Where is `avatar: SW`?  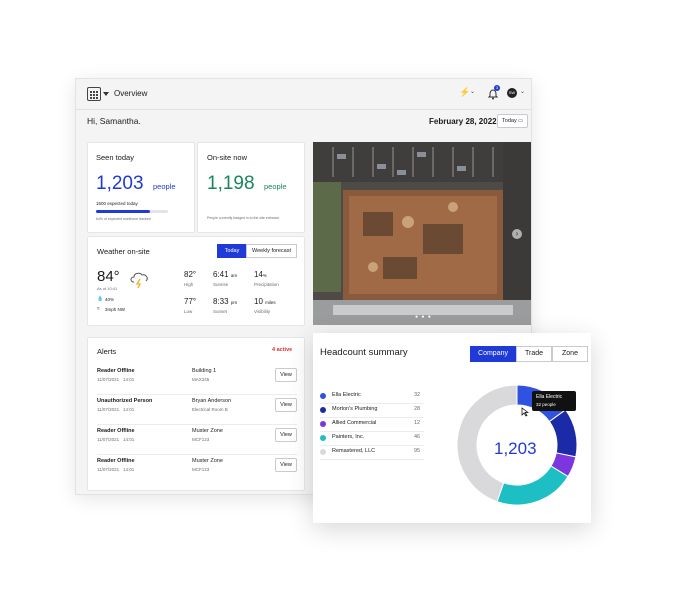
avatar: SW is located at coordinates (512, 93).